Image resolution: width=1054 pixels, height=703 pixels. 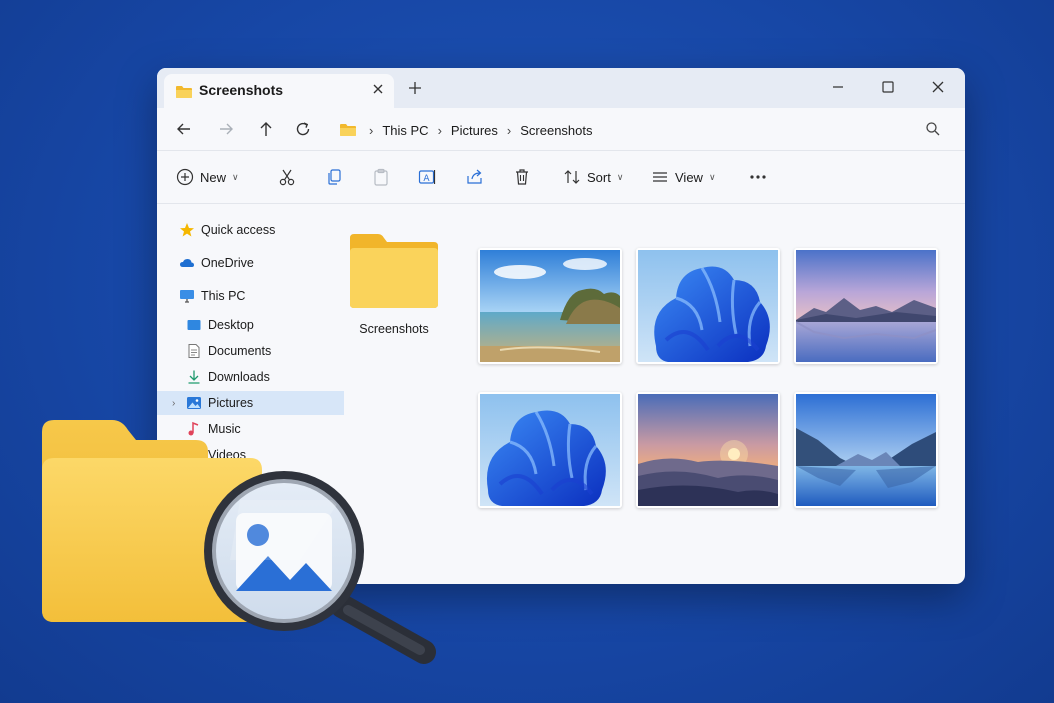 I want to click on sidebar-item-label: Pictures, so click(x=231, y=403).